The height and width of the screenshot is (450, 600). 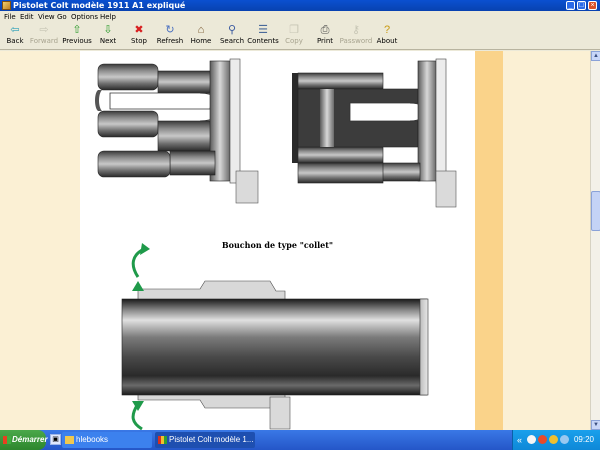 What do you see at coordinates (108, 17) in the screenshot?
I see `menu-help: Help` at bounding box center [108, 17].